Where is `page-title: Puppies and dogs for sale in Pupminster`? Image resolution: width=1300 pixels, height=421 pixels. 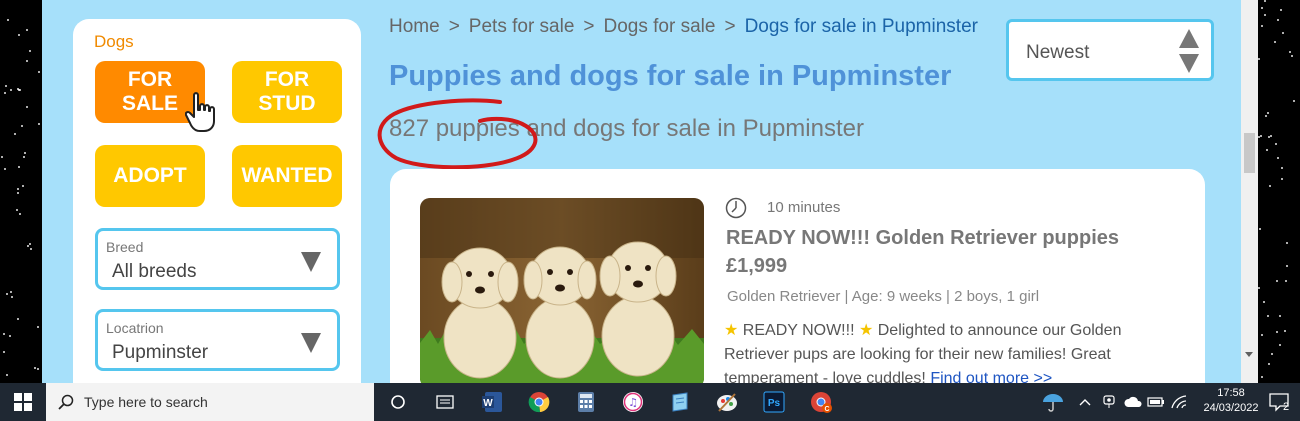
page-title: Puppies and dogs for sale in Pupminster is located at coordinates (670, 76).